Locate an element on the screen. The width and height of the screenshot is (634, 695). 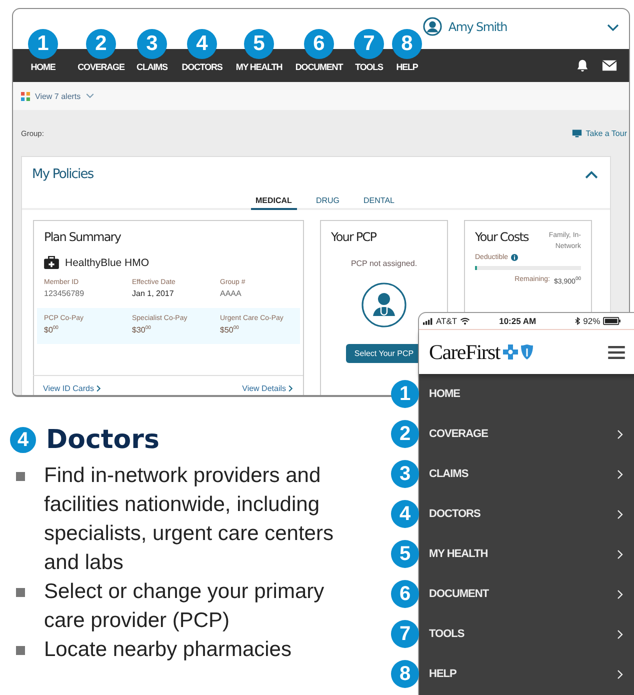
cross-and-shield-logo-icon is located at coordinates (518, 352).